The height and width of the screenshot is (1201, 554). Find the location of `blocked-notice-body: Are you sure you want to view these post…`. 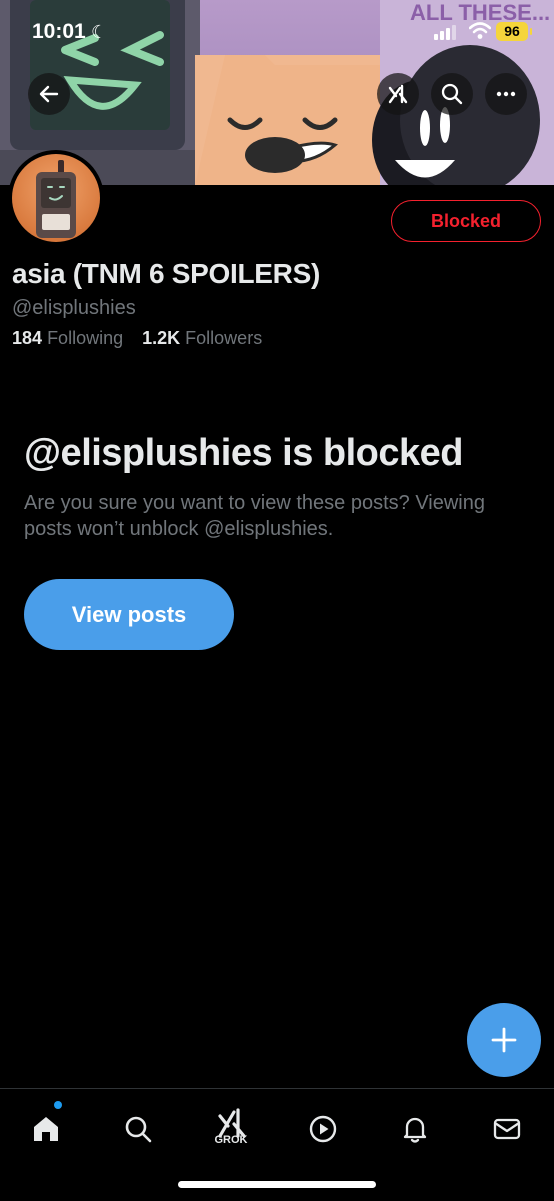

blocked-notice-body: Are you sure you want to view these post… is located at coordinates (254, 516).